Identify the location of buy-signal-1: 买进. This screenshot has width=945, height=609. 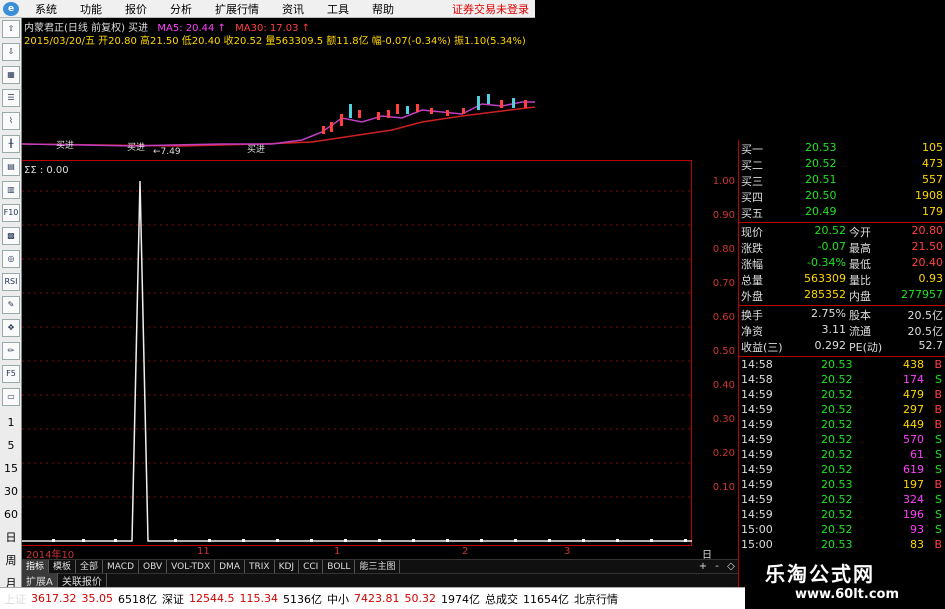
(65, 146).